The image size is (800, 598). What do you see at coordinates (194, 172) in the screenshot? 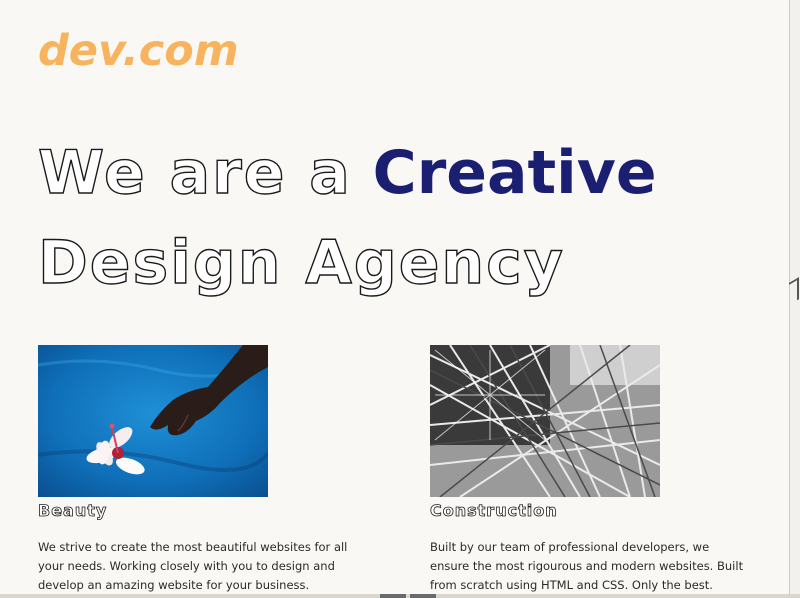
I see `hero-line1-outline: We are a` at bounding box center [194, 172].